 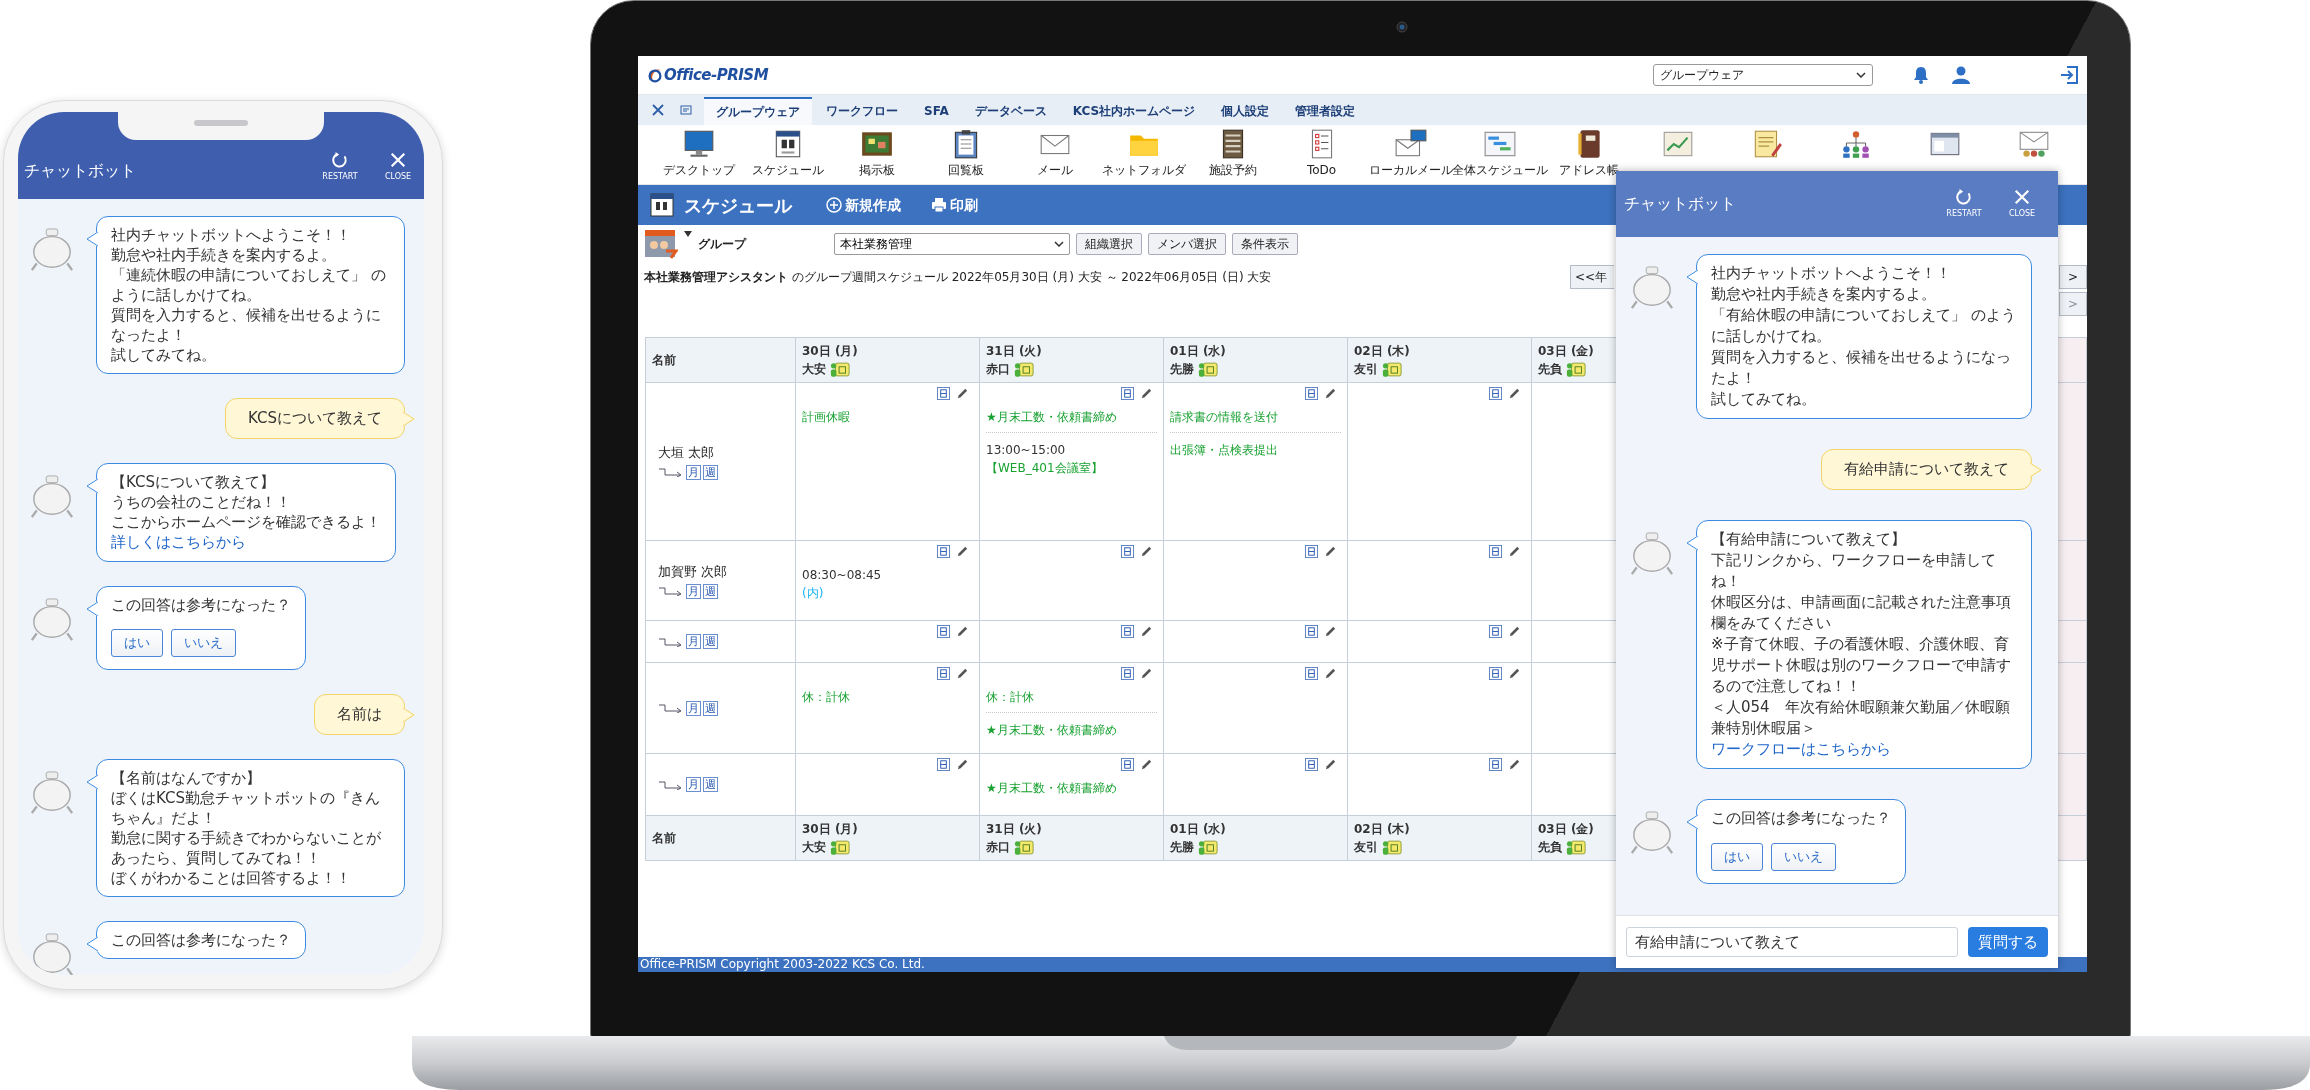 I want to click on nav-tab: KCS社内ホームページ, so click(x=1134, y=111).